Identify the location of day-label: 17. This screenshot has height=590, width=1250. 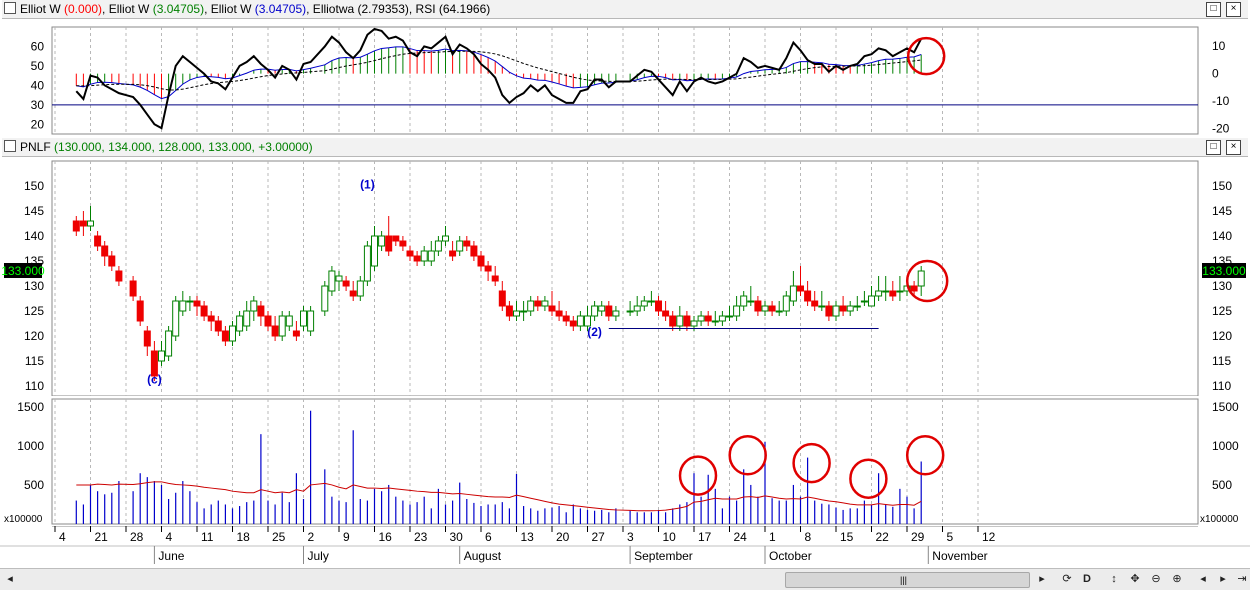
(705, 537).